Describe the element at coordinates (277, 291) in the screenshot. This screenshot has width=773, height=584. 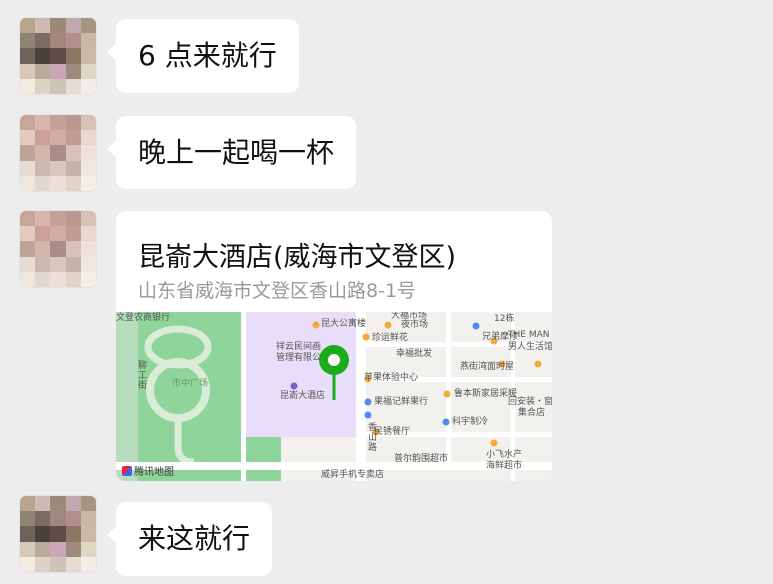
I see `location-address: 山东省威海市文登区香山路8-1号` at that location.